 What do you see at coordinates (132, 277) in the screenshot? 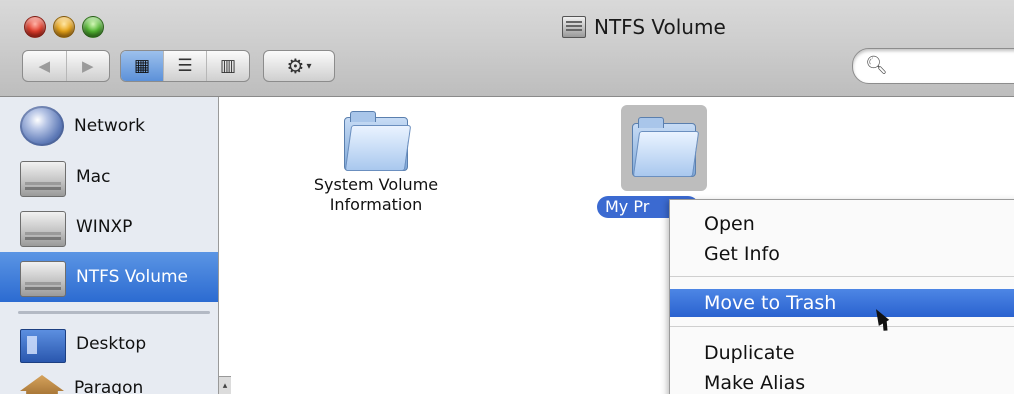
I see `sidebar-item-label: NTFS Volume` at bounding box center [132, 277].